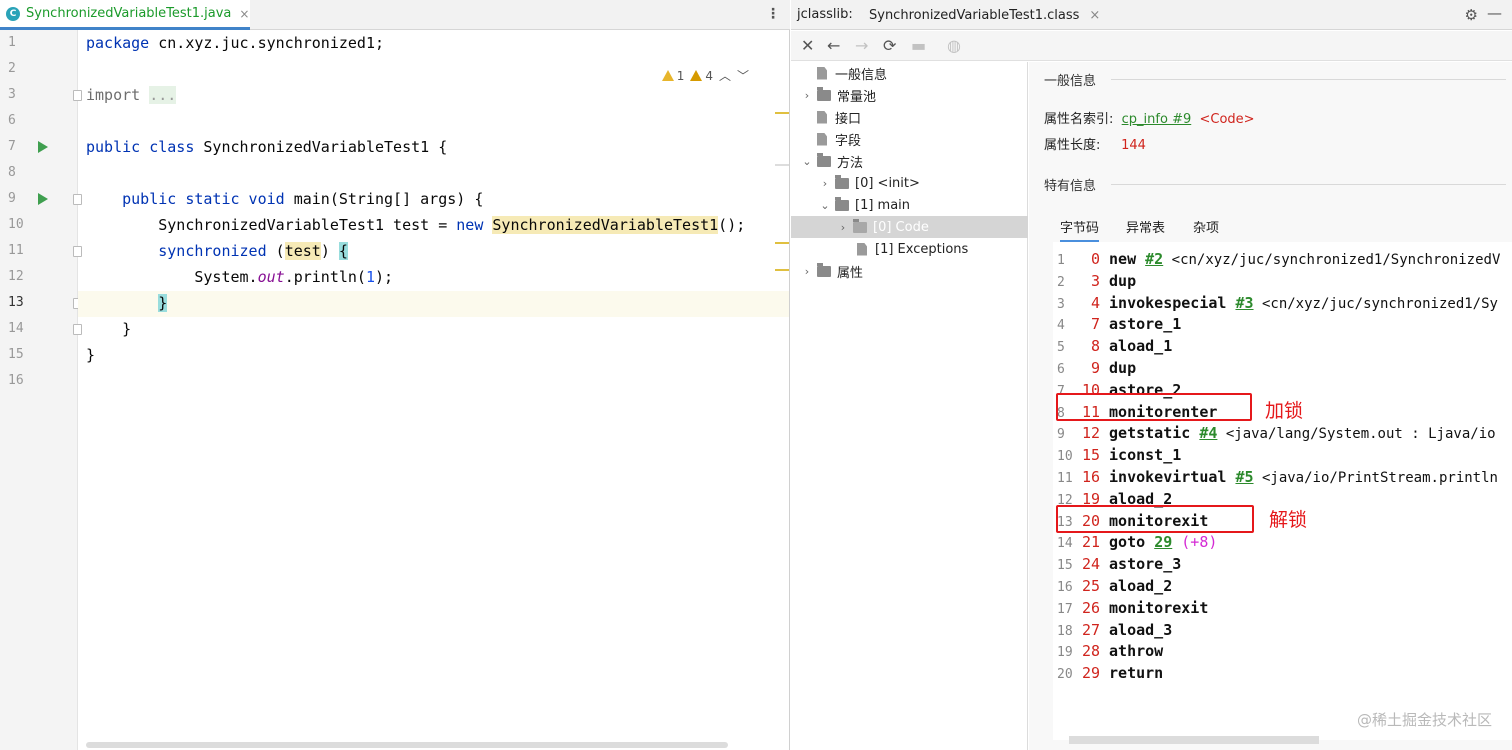 This screenshot has height=750, width=1512. What do you see at coordinates (43, 199) in the screenshot?
I see `run-main-icon` at bounding box center [43, 199].